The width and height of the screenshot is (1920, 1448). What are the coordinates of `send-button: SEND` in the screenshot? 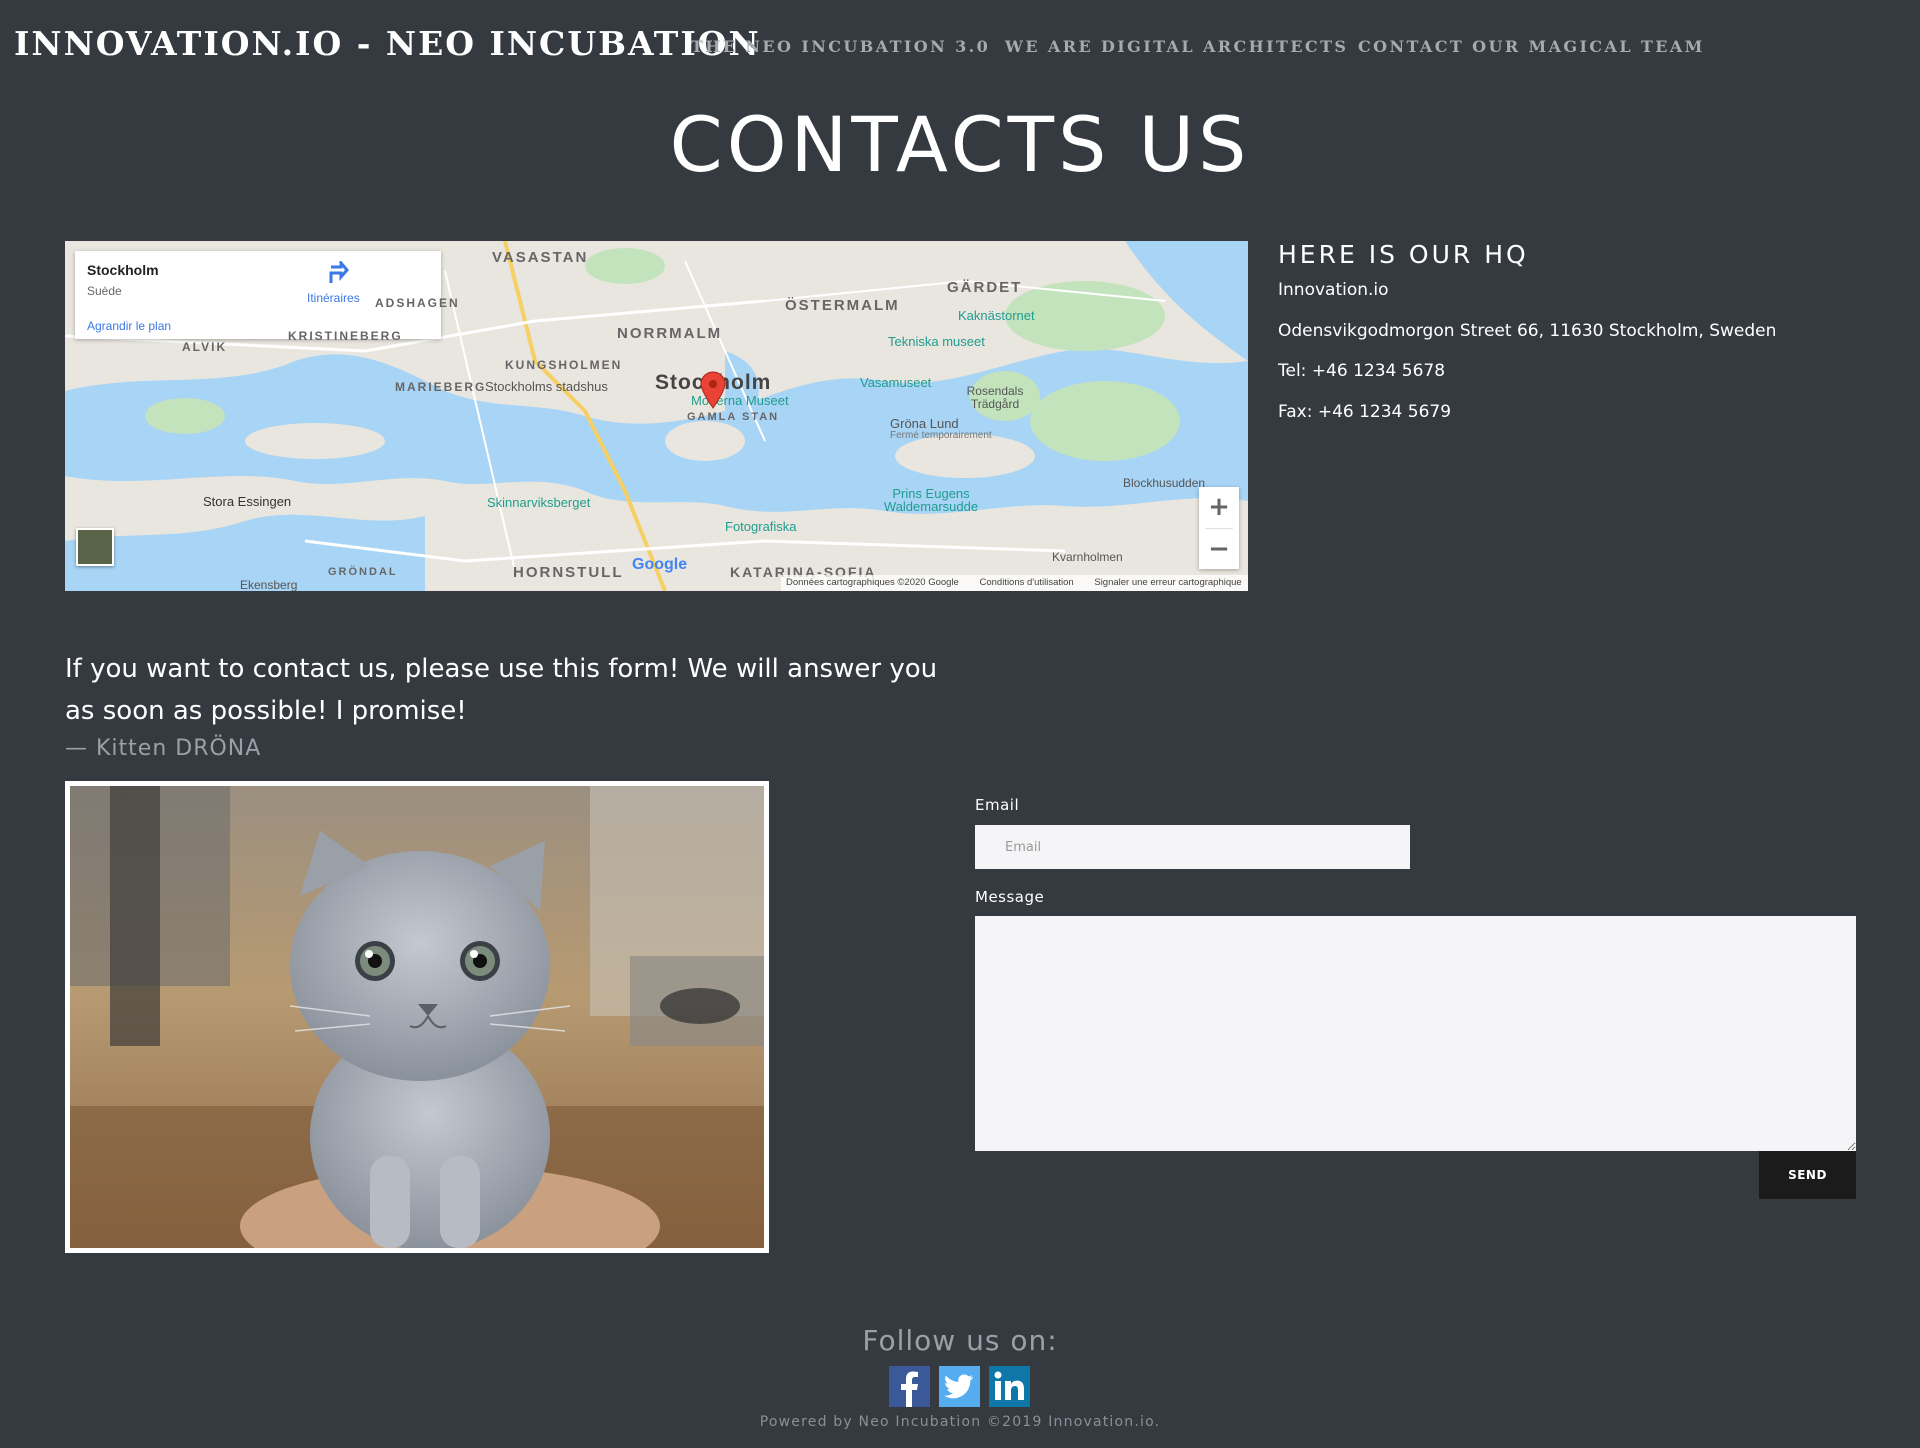 It's located at (1807, 1175).